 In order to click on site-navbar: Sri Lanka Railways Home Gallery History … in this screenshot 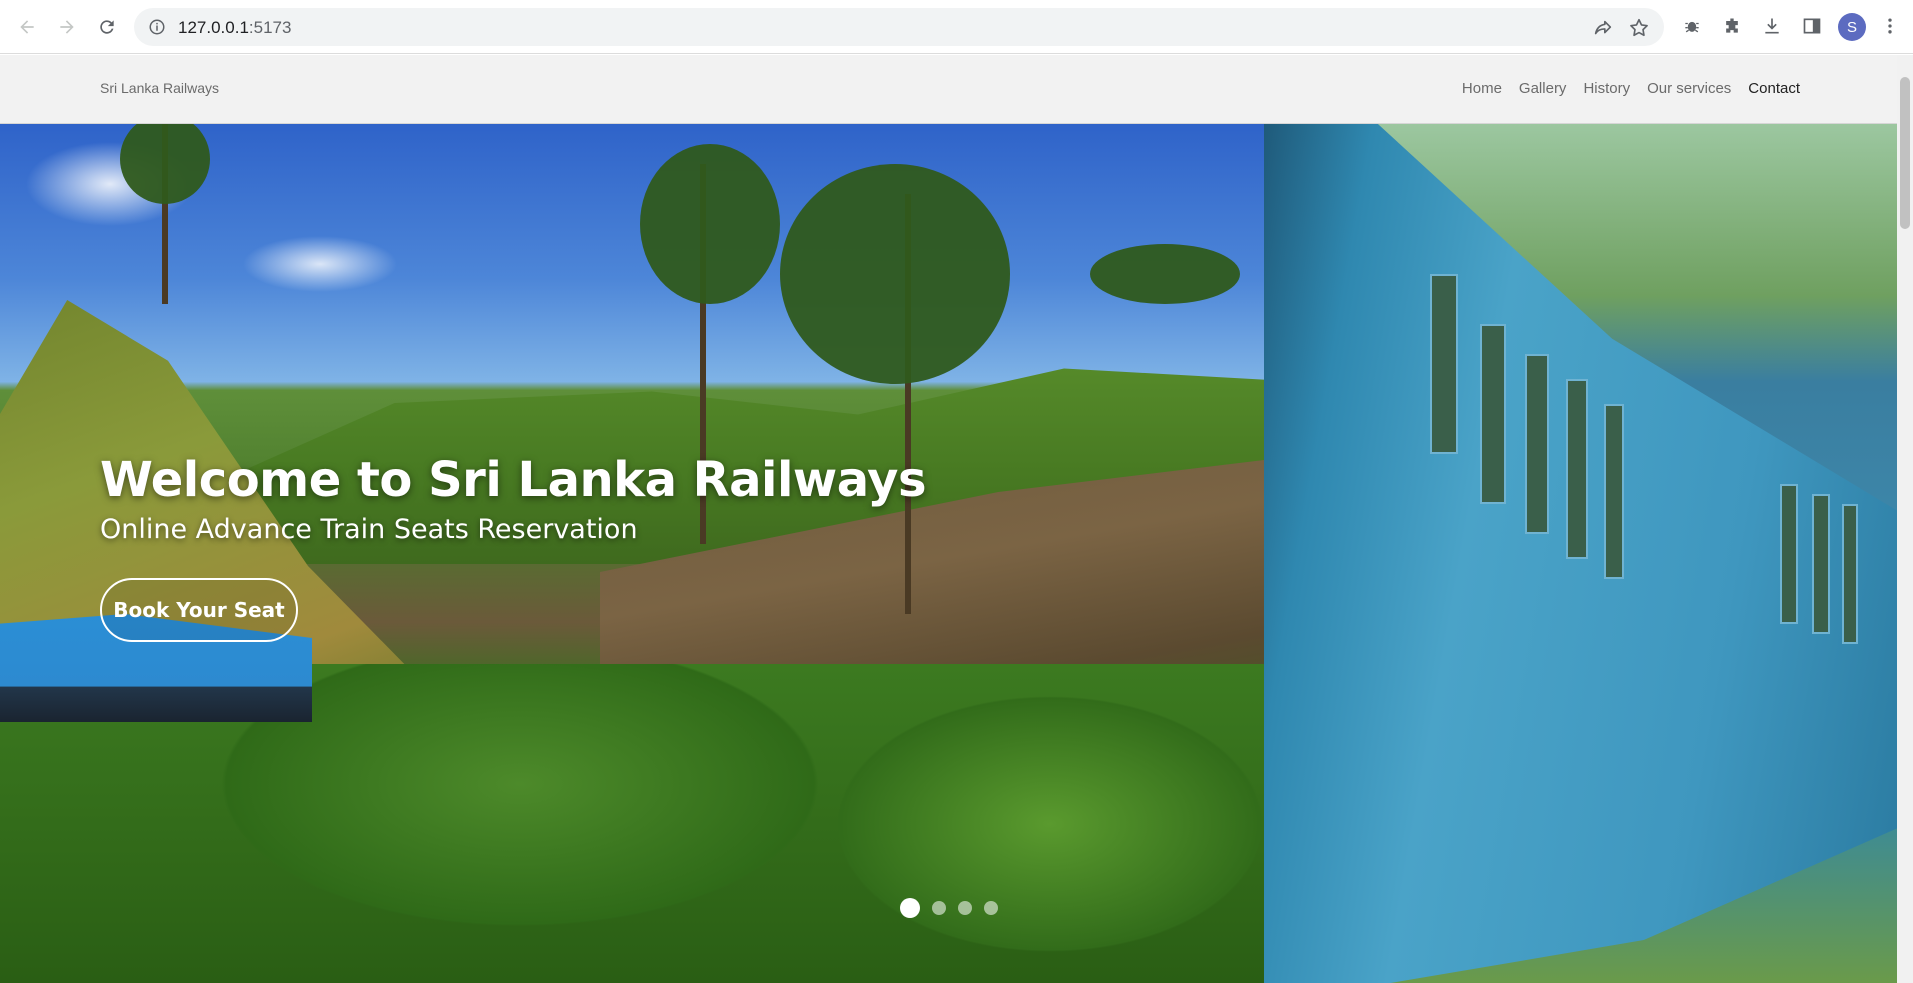, I will do `click(948, 89)`.